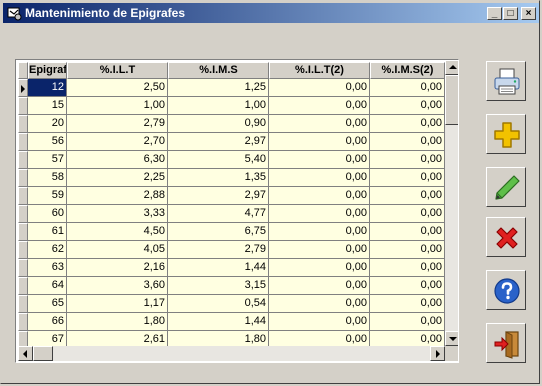  I want to click on cell-ims: 4,77, so click(218, 214).